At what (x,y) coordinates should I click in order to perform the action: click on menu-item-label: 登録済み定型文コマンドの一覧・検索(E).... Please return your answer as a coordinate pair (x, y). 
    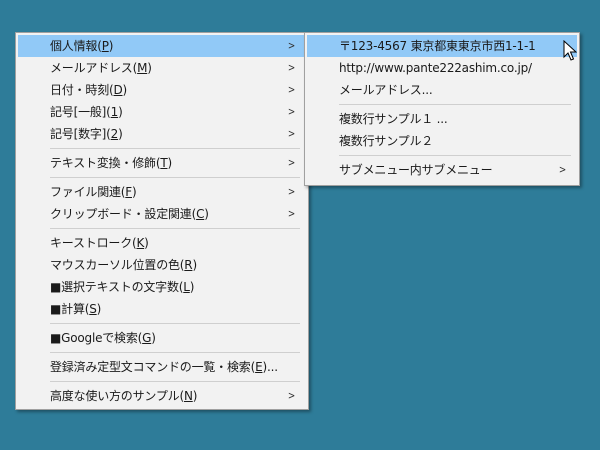
    Looking at the image, I should click on (164, 367).